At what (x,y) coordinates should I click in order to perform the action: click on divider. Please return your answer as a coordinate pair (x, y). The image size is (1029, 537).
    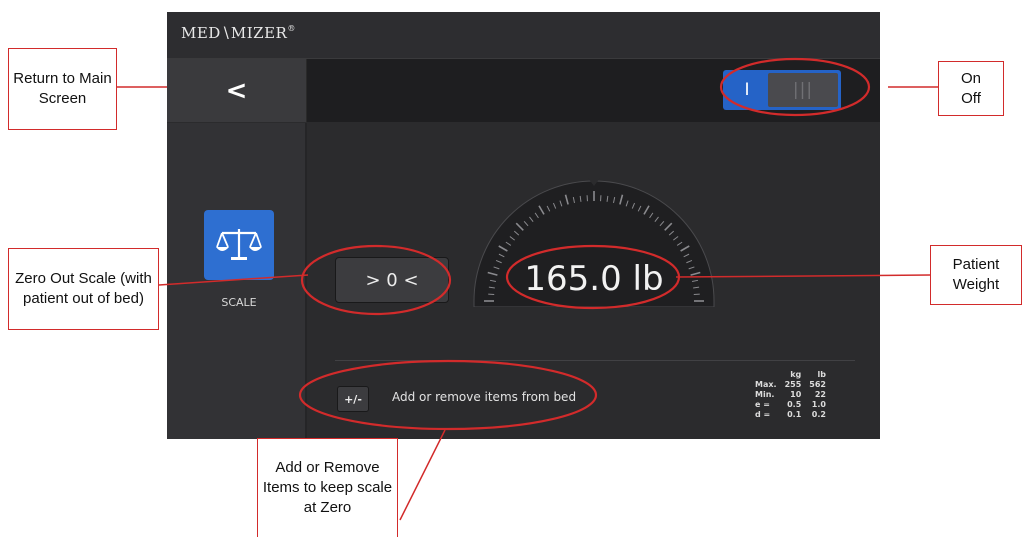
    Looking at the image, I should click on (595, 360).